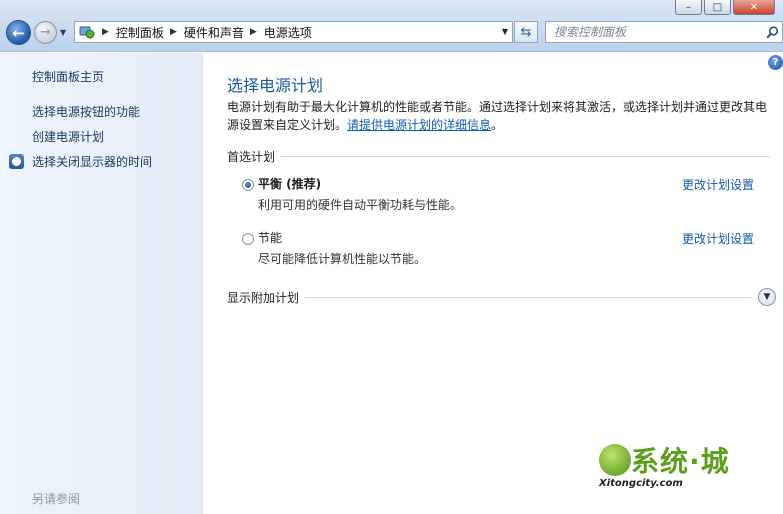 The image size is (783, 514). I want to click on address-bar: ▶ 控制面板 ▶ 硬件和声音 ▶ 电源选项 ▼, so click(293, 32).